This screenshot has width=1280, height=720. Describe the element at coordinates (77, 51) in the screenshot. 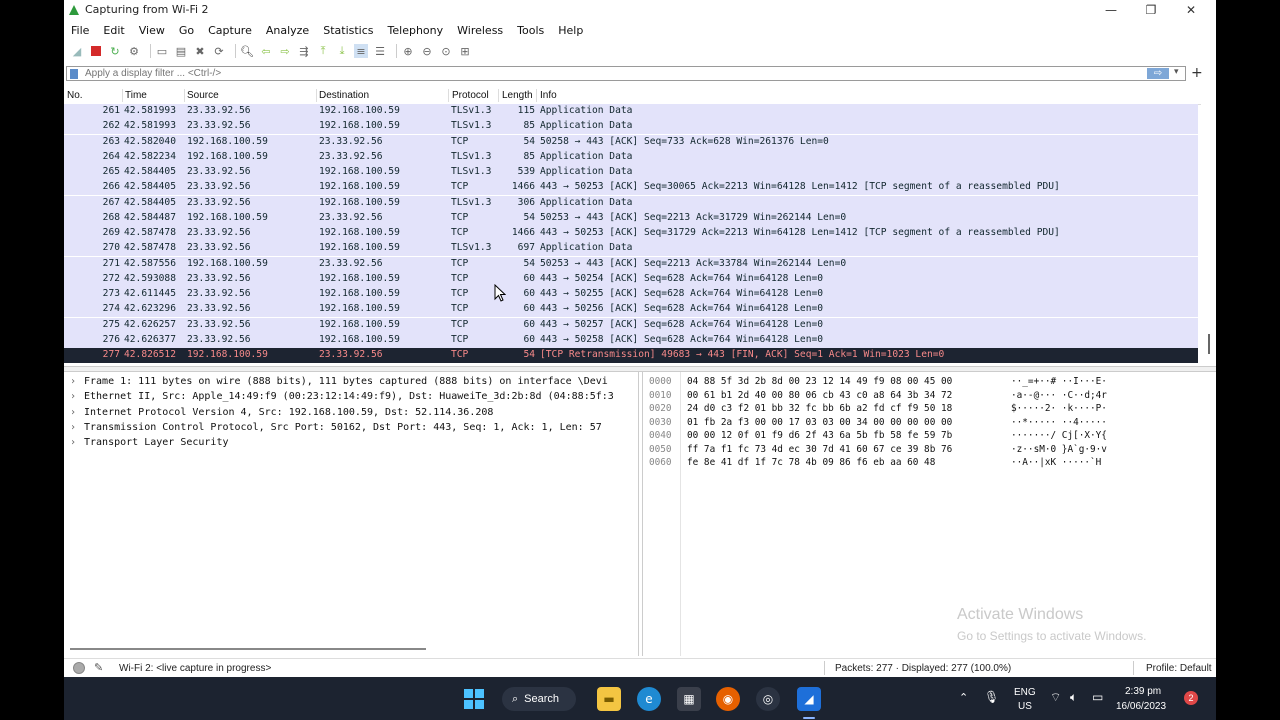

I see `start-capture-icon: ◢` at that location.